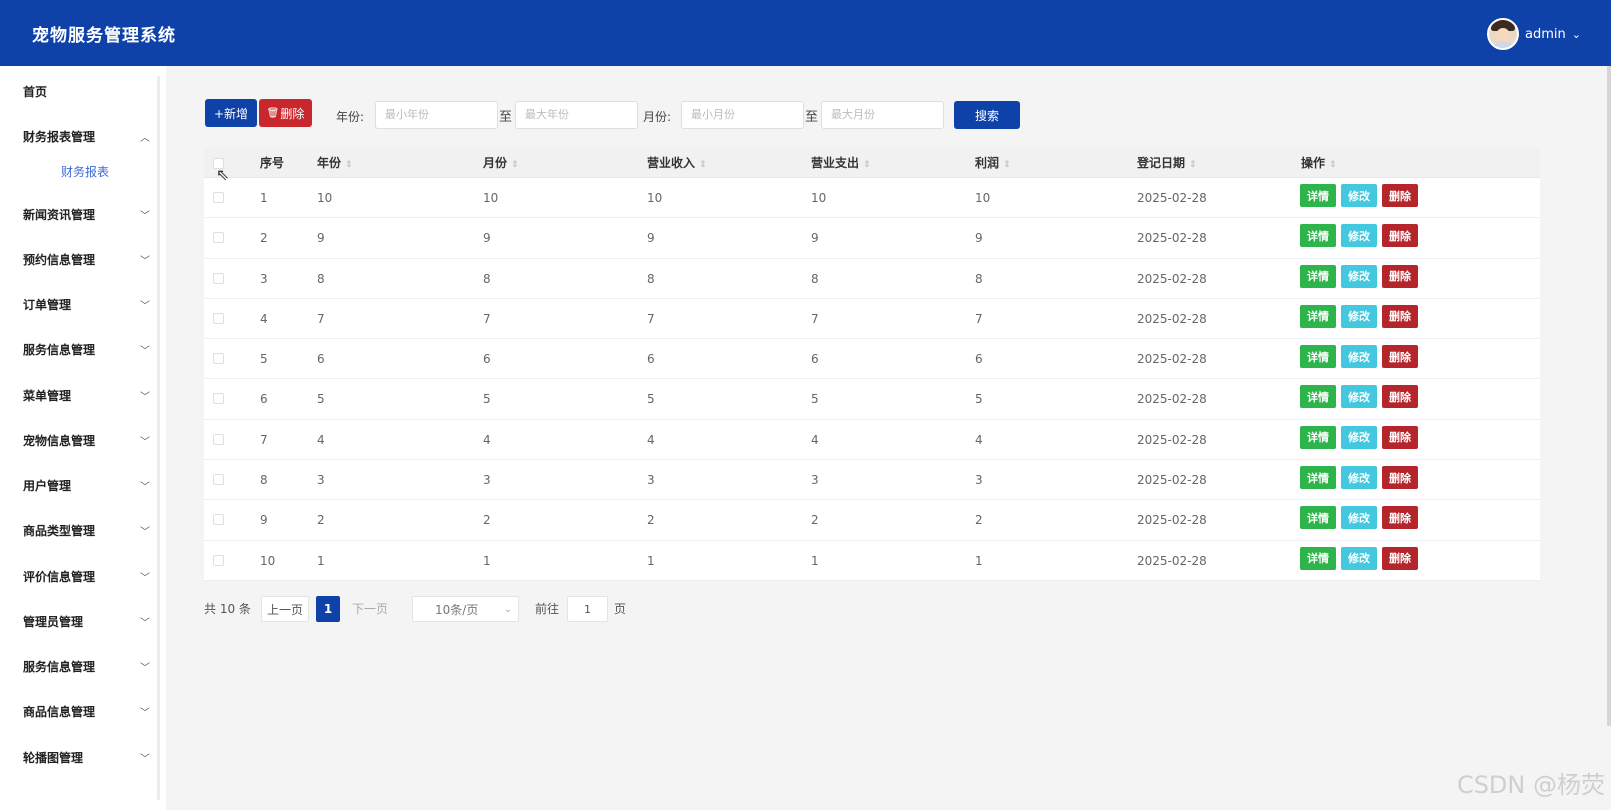  Describe the element at coordinates (80, 757) in the screenshot. I see `sidebar-item: 轮播图管理 ﹀` at that location.